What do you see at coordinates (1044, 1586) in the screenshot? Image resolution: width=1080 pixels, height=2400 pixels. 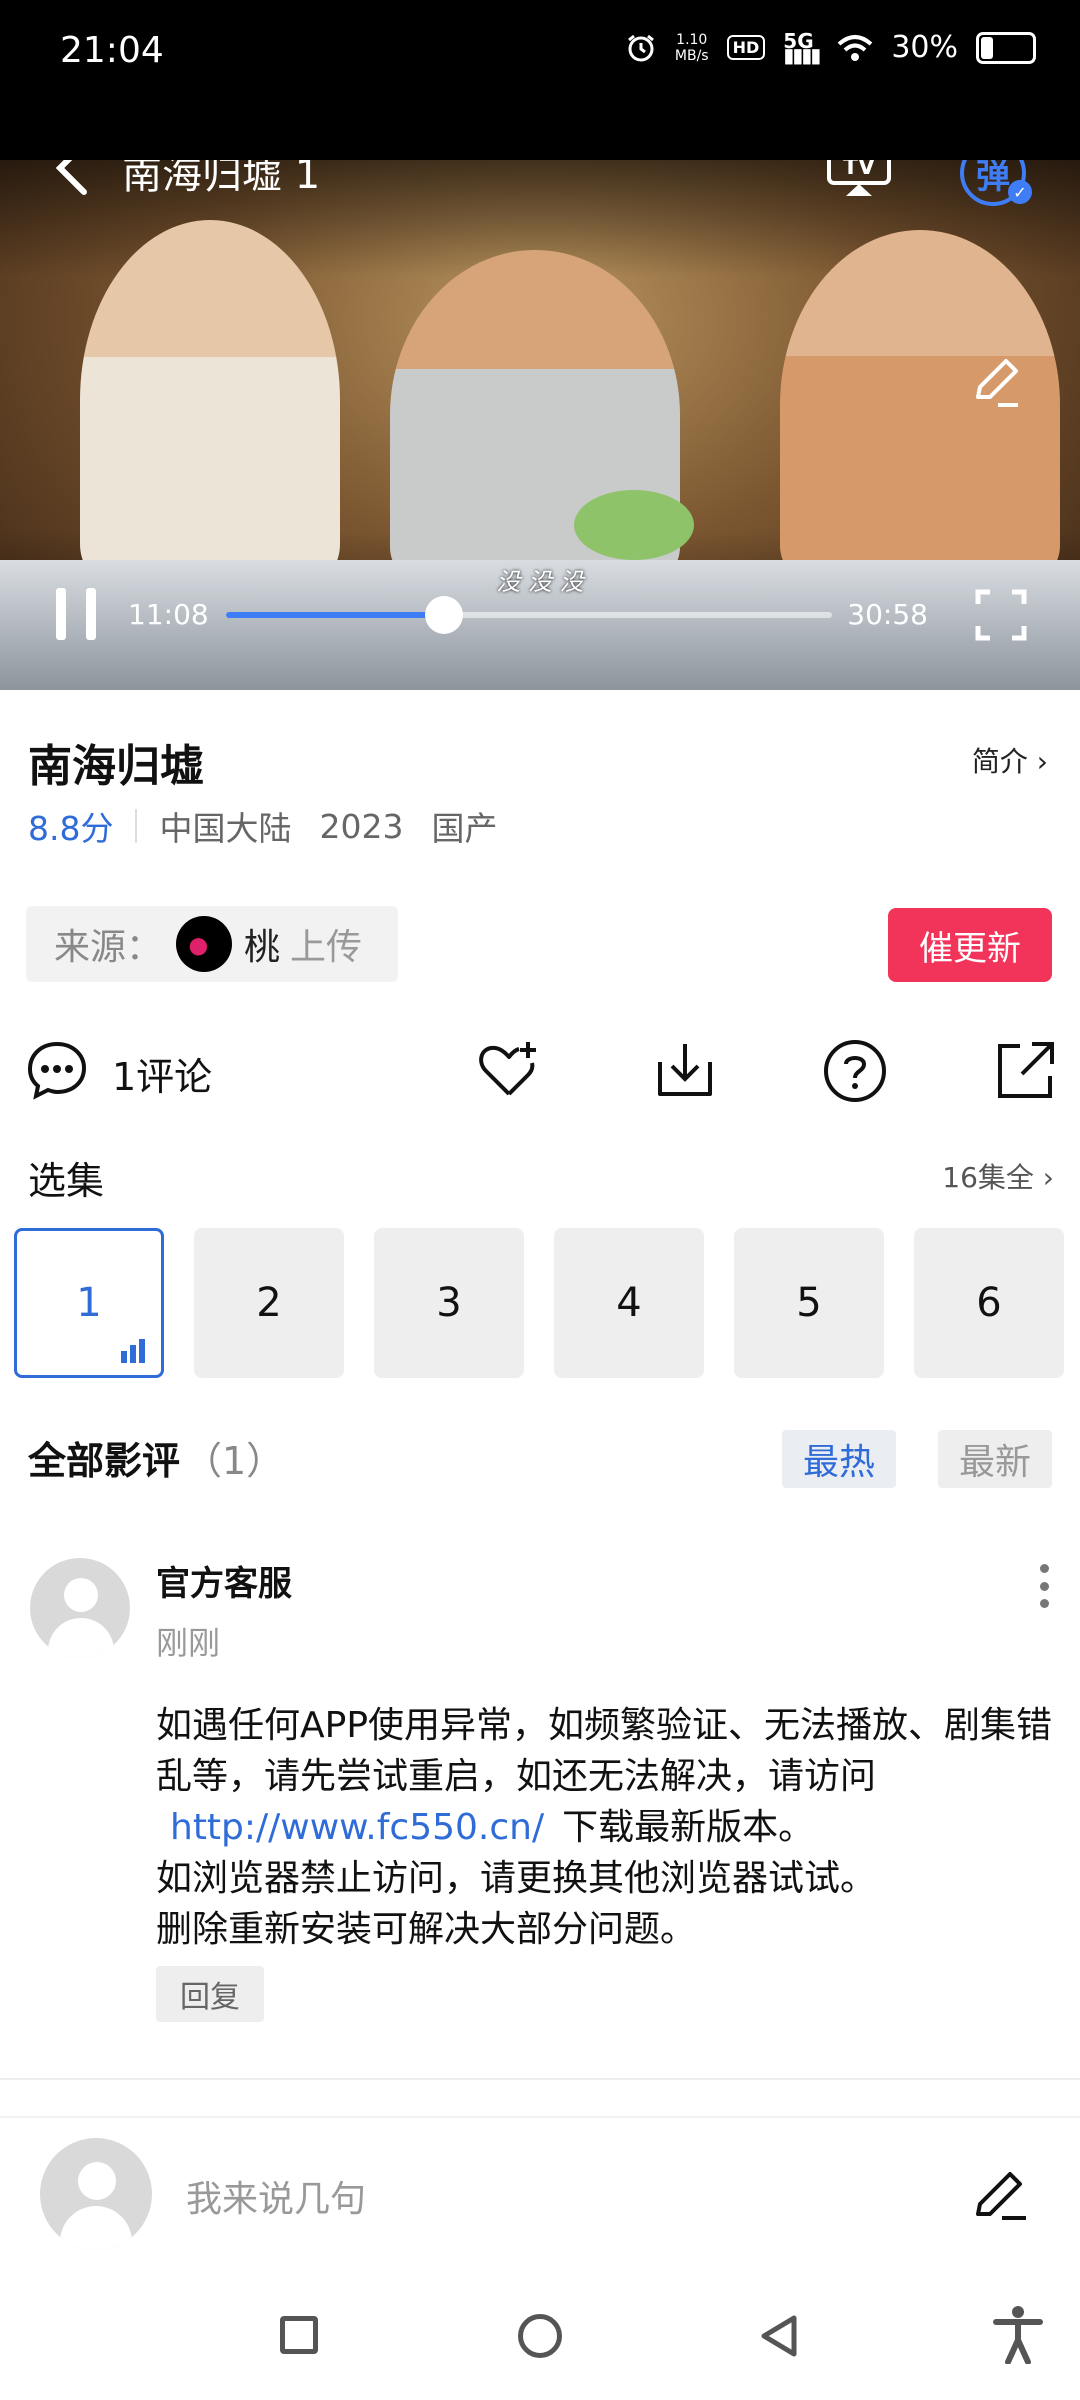 I see `more-options-icon` at bounding box center [1044, 1586].